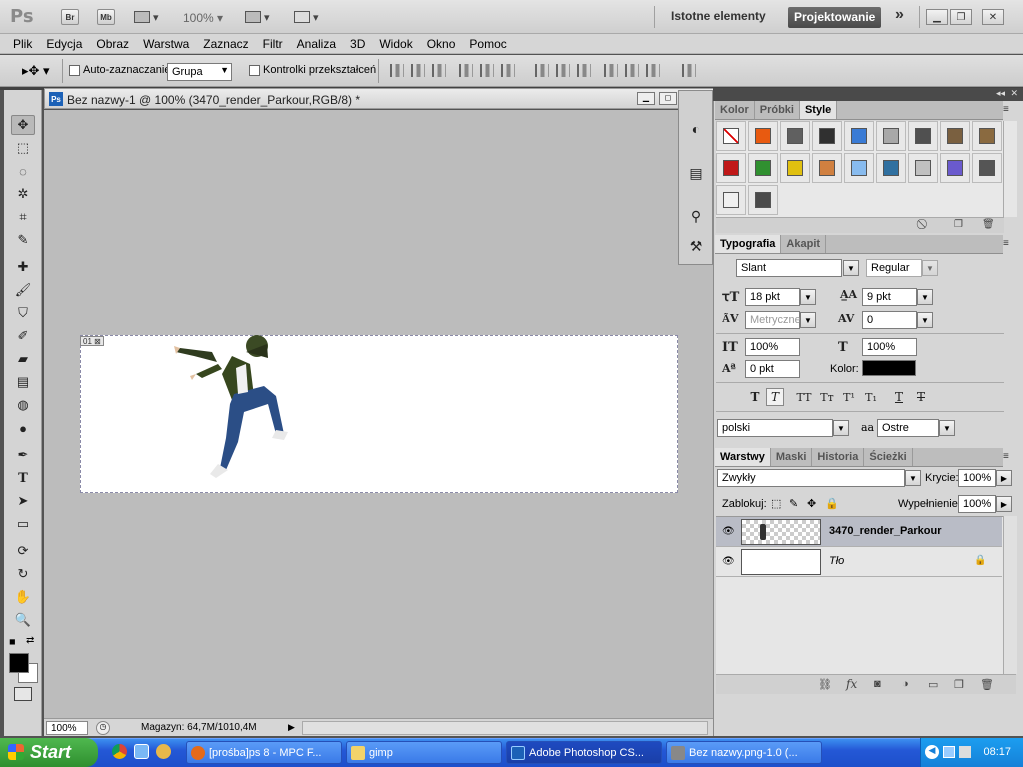 Image resolution: width=1023 pixels, height=767 pixels. Describe the element at coordinates (838, 457) in the screenshot. I see `tab-history: Historia` at that location.